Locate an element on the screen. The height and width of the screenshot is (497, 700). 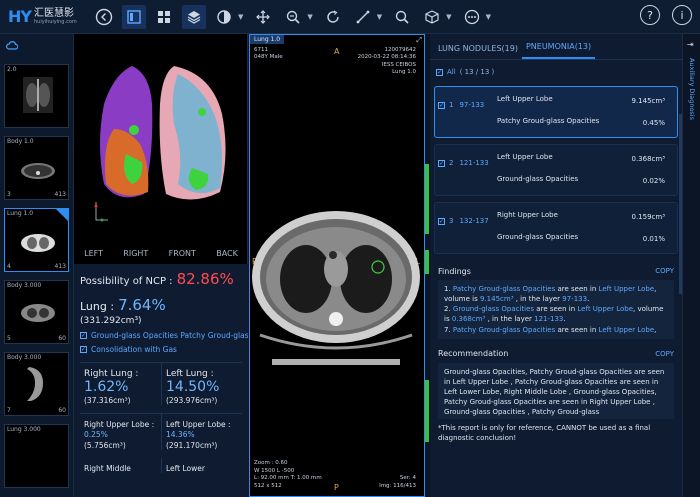
expand-icon: ⤢ is located at coordinates (419, 40).